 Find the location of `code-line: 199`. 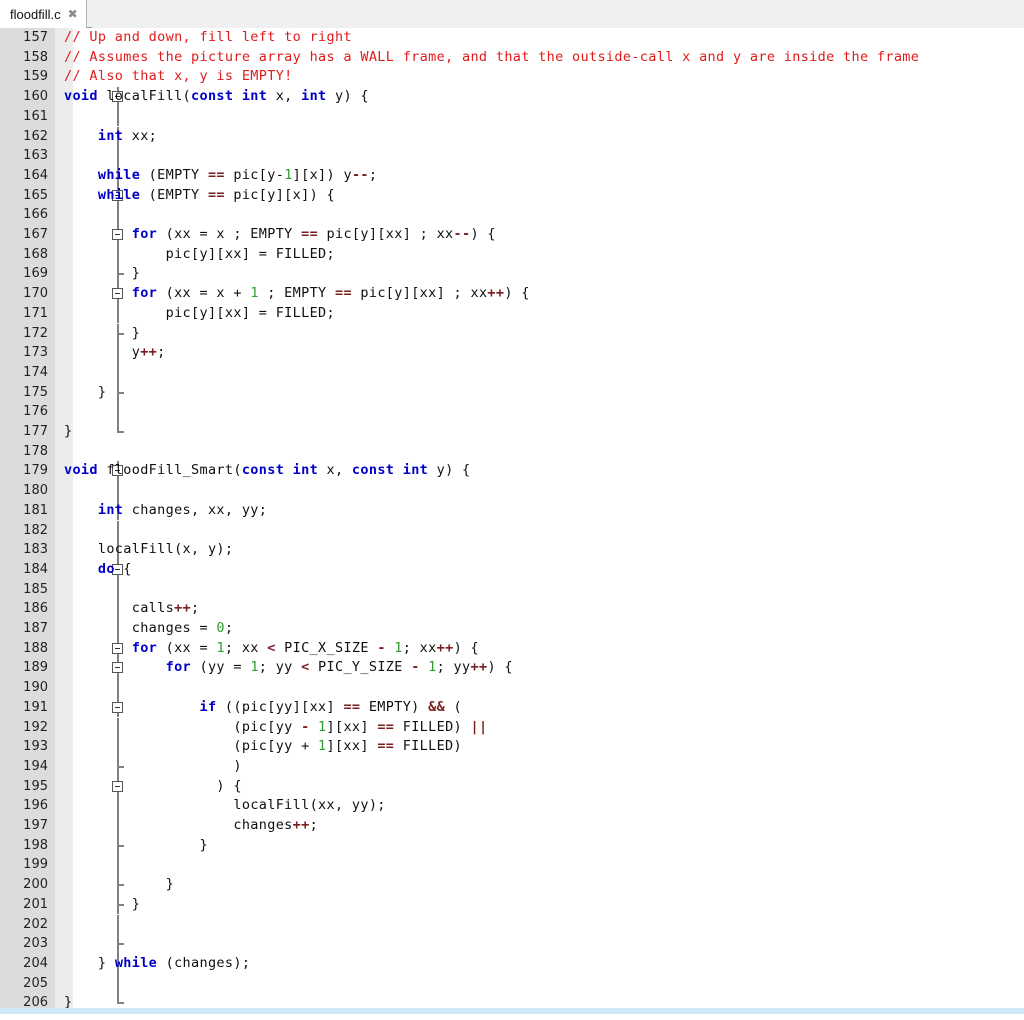

code-line: 199 is located at coordinates (512, 865).